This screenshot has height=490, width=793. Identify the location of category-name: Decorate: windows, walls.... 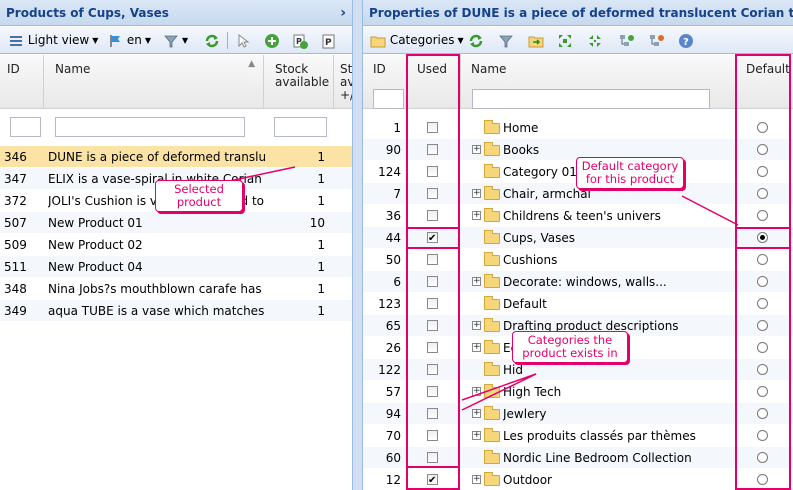
(623, 282).